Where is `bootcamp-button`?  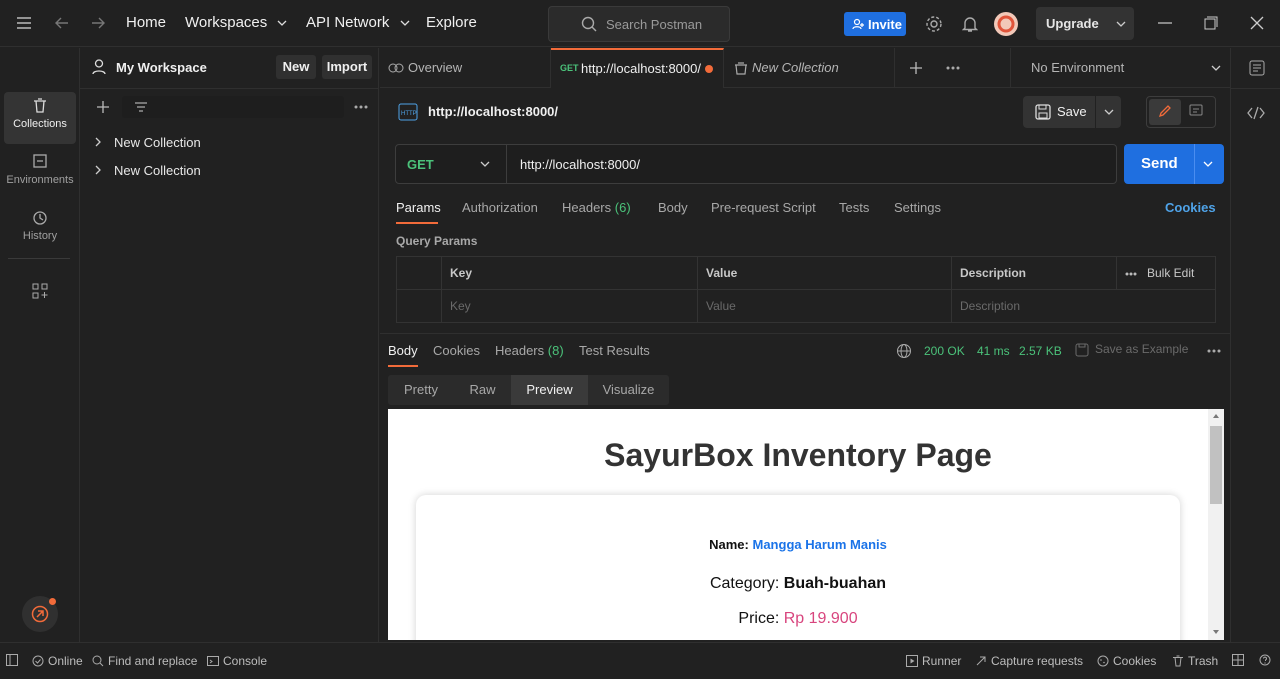
bootcamp-button is located at coordinates (40, 614).